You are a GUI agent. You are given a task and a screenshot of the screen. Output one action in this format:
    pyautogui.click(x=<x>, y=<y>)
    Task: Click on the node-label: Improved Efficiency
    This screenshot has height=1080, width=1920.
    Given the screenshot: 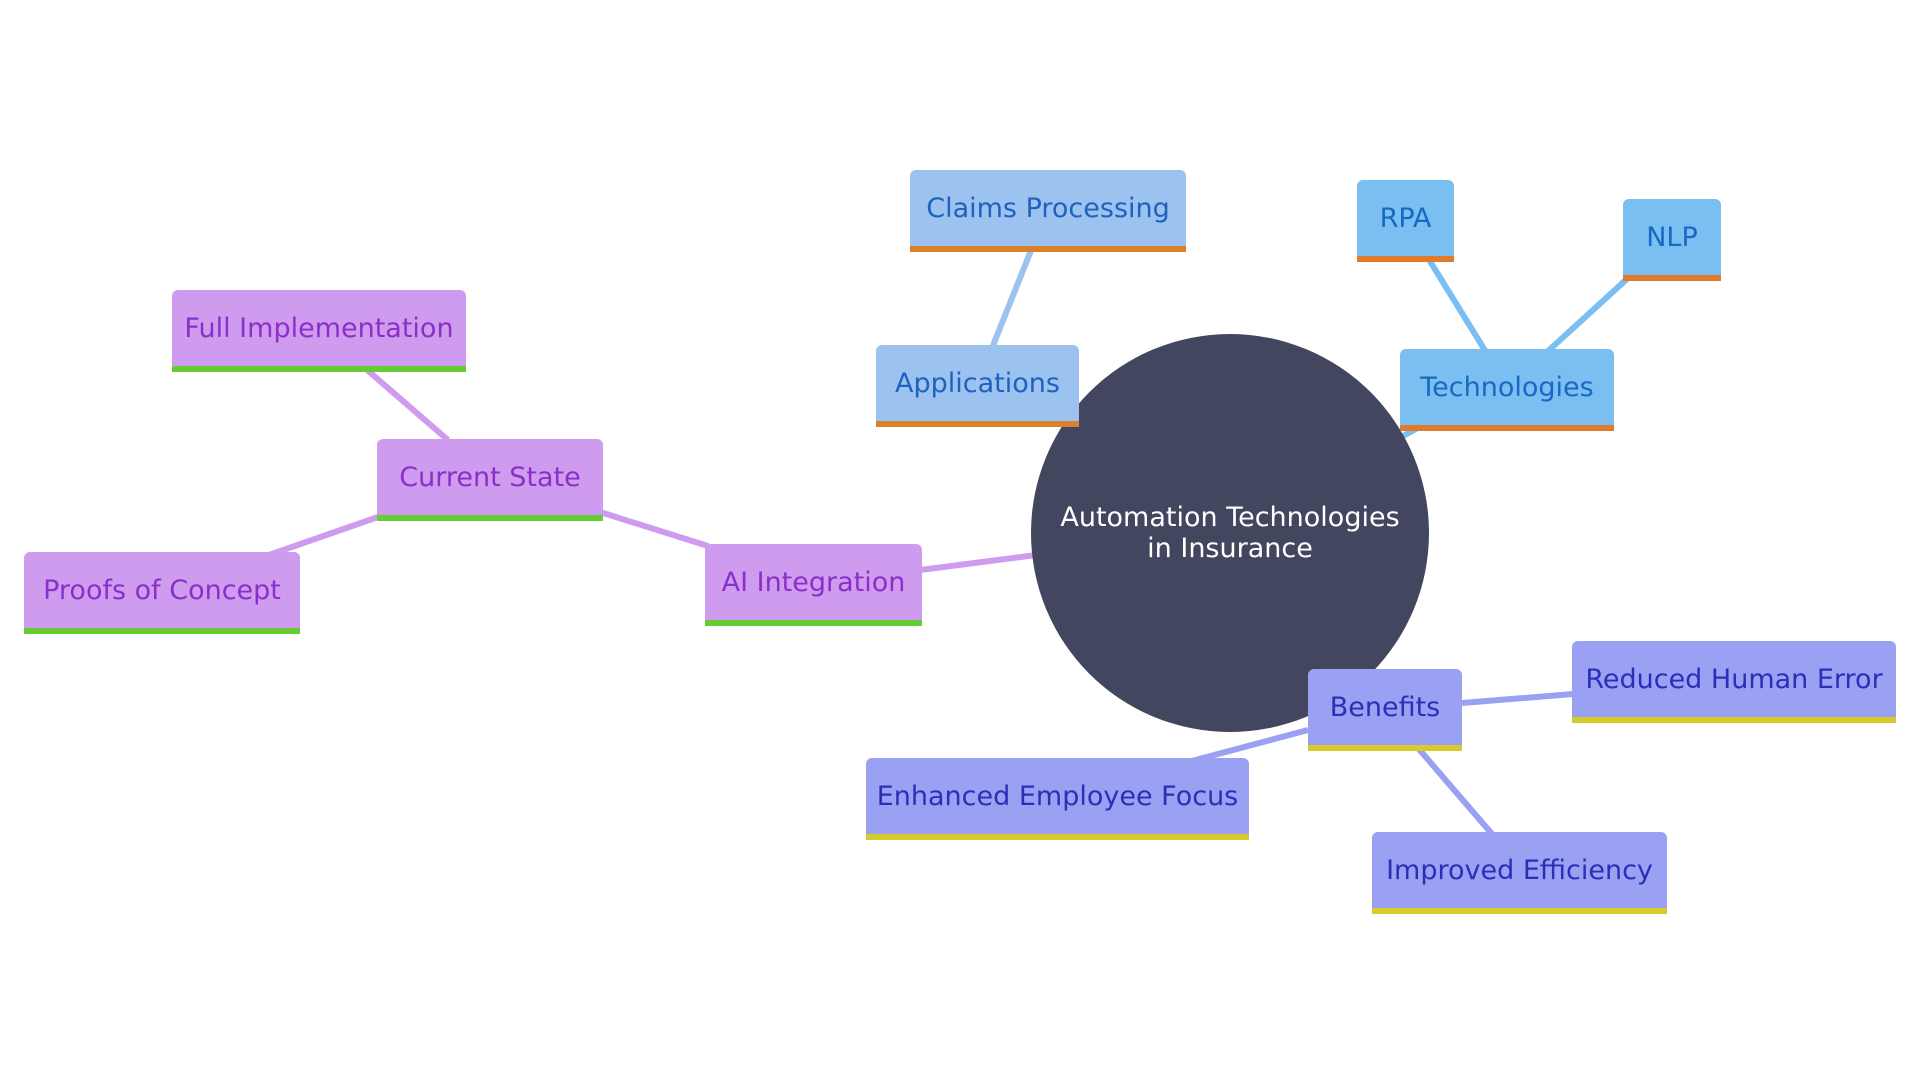 What is the action you would take?
    pyautogui.click(x=1519, y=870)
    